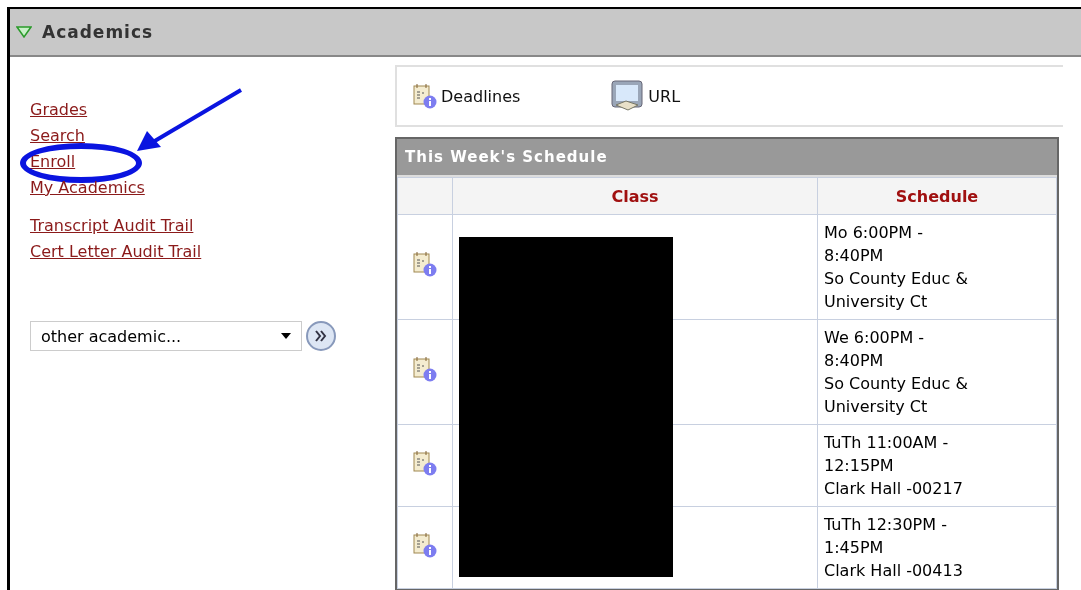 Image resolution: width=1081 pixels, height=590 pixels. I want to click on panel-title: Academics, so click(98, 32).